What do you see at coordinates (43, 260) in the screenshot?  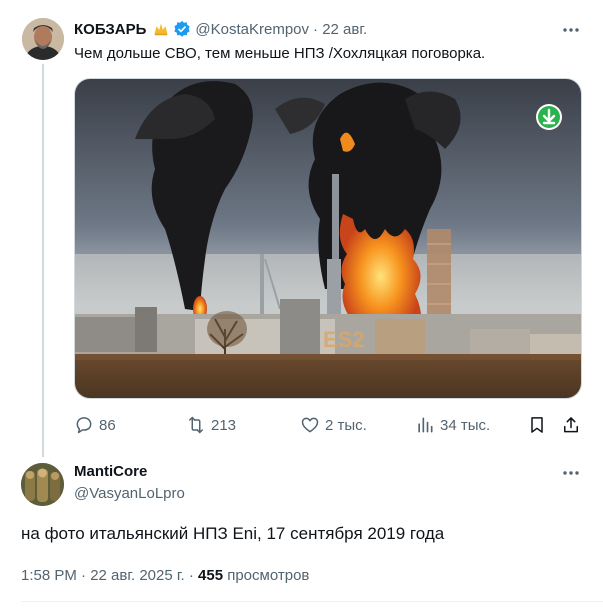 I see `thread-connector-line` at bounding box center [43, 260].